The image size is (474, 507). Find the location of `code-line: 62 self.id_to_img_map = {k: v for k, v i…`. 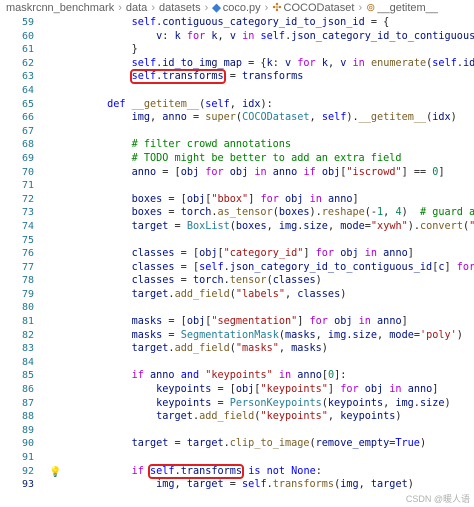

code-line: 62 self.id_to_img_map = {k: v for k, v i… is located at coordinates (237, 64).